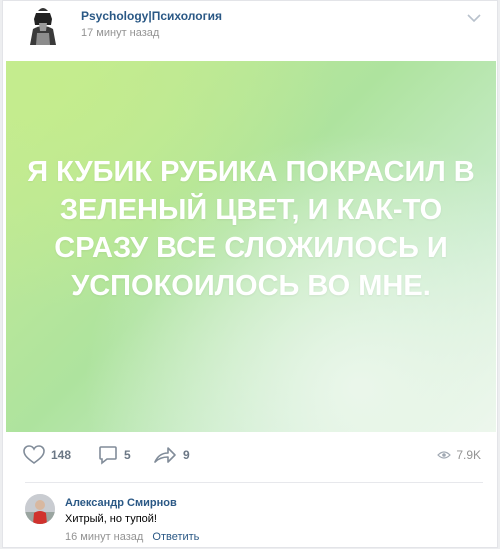  I want to click on comment-count: 5, so click(127, 455).